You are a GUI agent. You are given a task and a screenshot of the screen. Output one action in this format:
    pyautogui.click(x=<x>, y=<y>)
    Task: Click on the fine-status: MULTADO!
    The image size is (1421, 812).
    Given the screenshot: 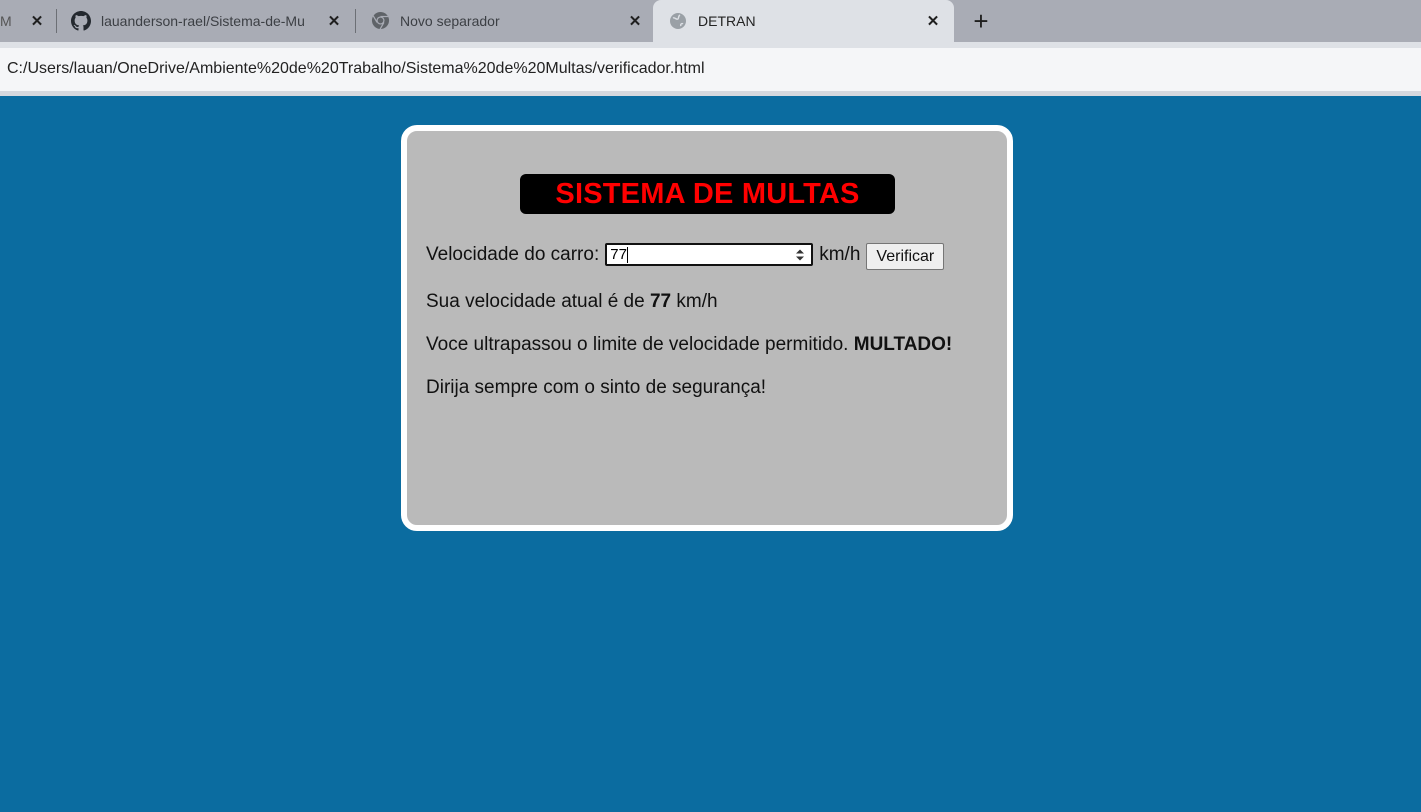 What is the action you would take?
    pyautogui.click(x=903, y=344)
    